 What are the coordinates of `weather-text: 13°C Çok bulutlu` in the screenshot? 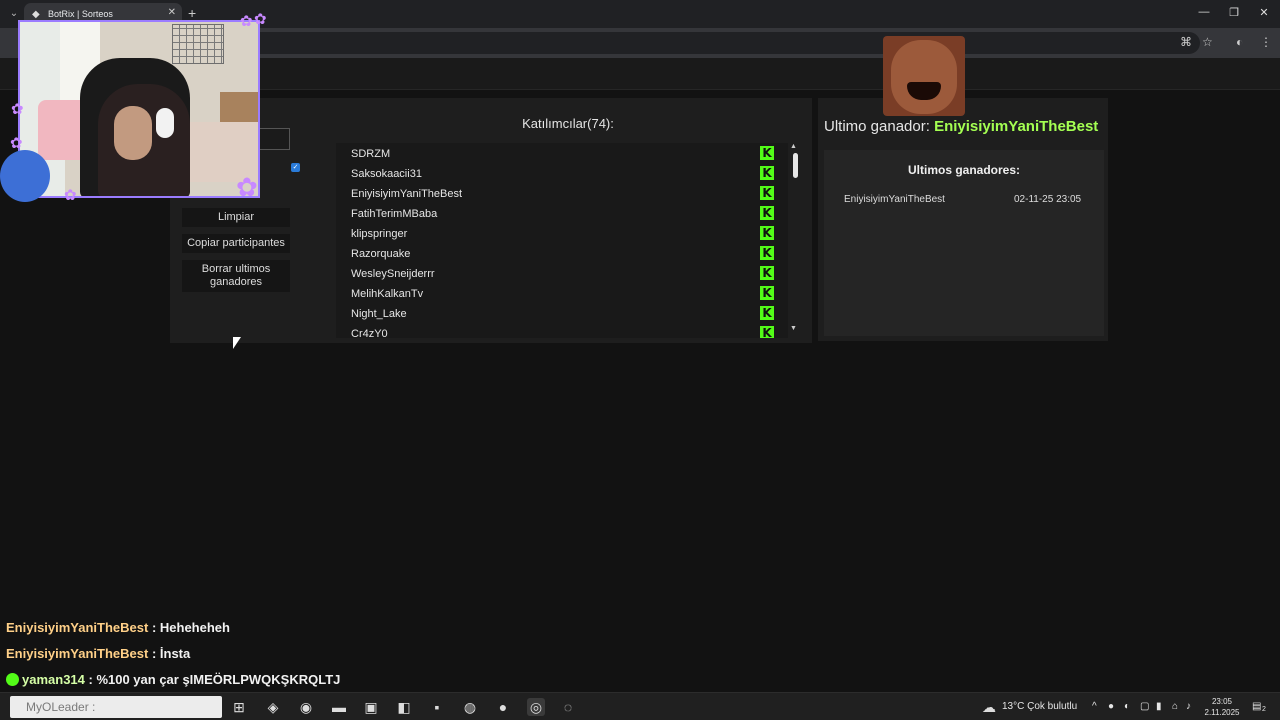 It's located at (1039, 706).